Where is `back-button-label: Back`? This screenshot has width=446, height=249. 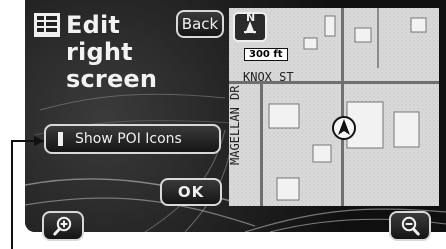
back-button-label: Back is located at coordinates (200, 24).